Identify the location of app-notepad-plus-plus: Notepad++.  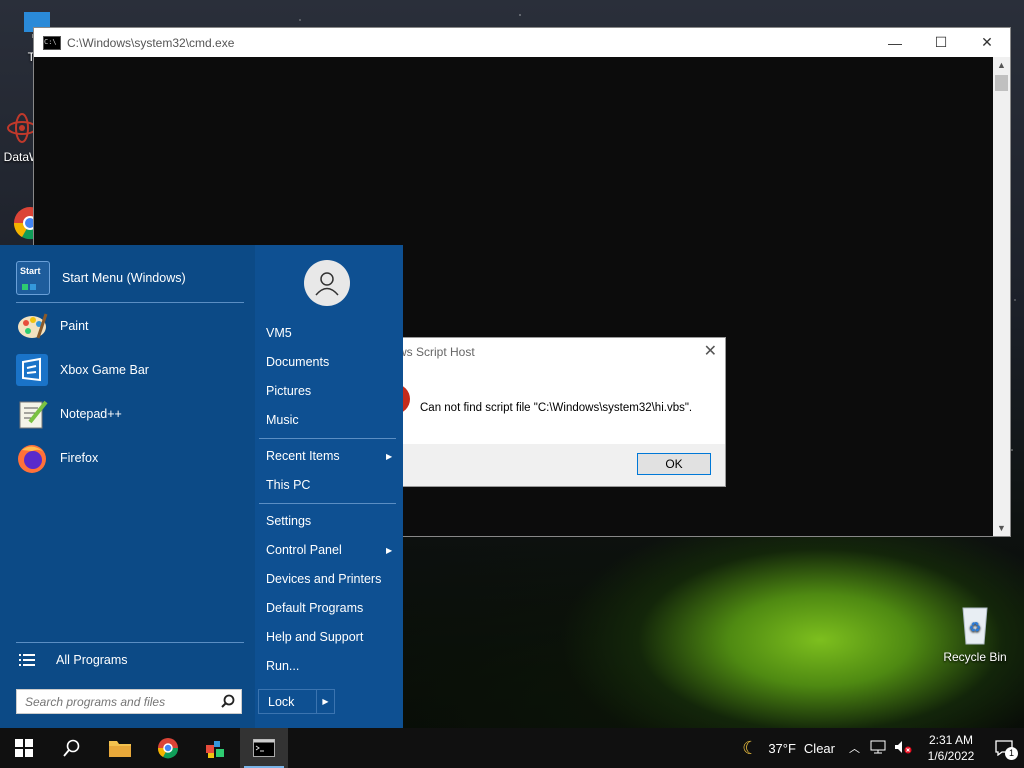
(69, 414).